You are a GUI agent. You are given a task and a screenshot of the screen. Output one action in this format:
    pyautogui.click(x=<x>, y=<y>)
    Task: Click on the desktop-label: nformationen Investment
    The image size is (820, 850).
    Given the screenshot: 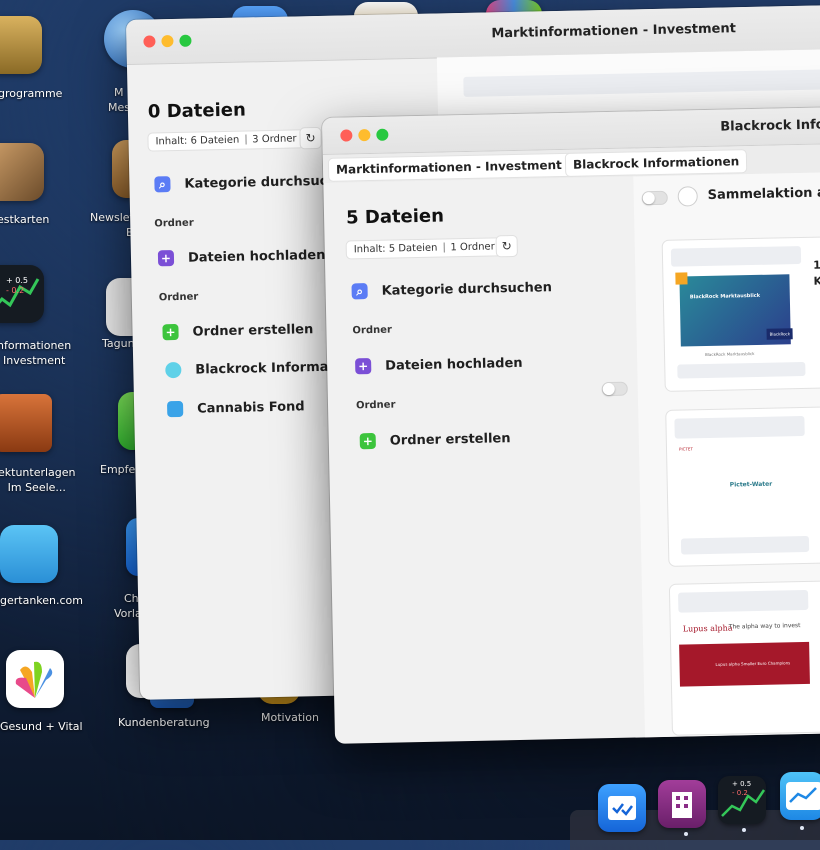 What is the action you would take?
    pyautogui.click(x=36, y=353)
    